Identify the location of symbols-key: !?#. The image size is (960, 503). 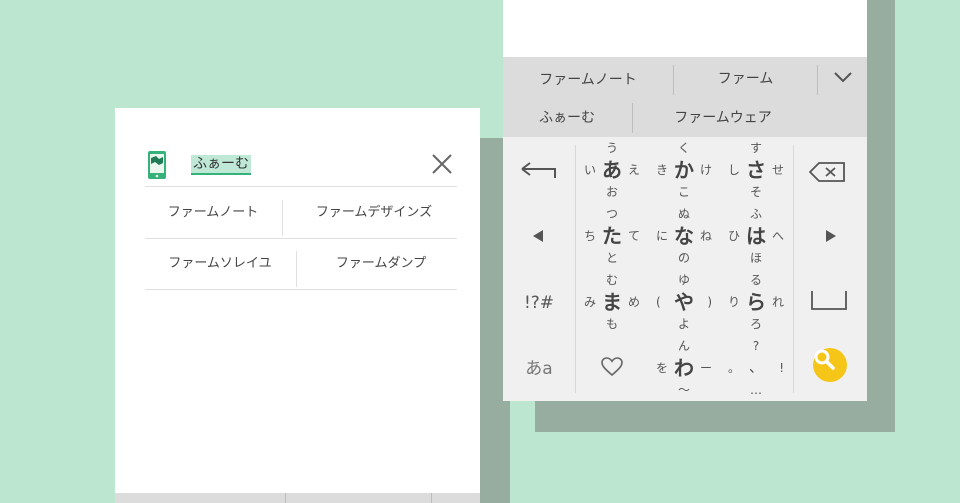
(539, 303).